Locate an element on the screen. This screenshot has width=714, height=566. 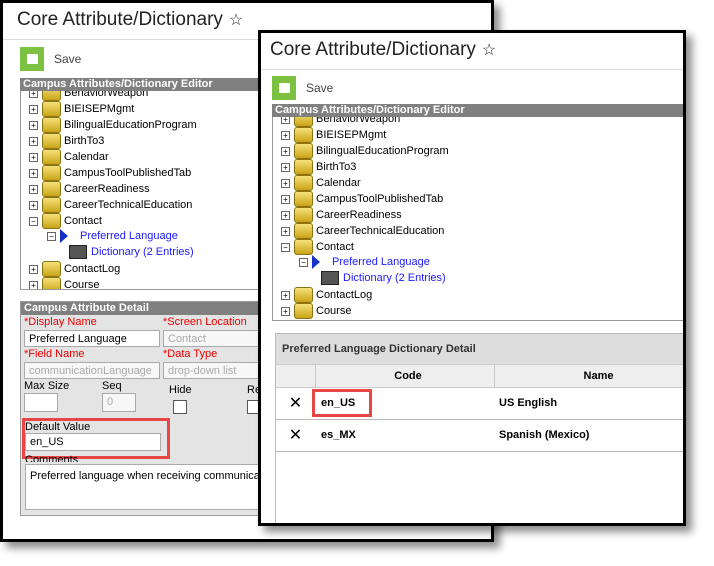
hide-label: Hide is located at coordinates (180, 390).